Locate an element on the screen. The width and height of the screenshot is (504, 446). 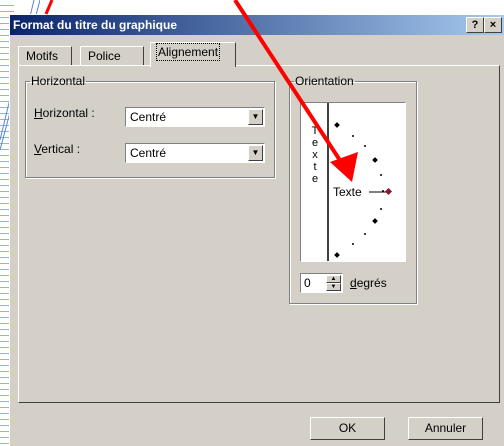
dial-marker-top is located at coordinates (337, 125).